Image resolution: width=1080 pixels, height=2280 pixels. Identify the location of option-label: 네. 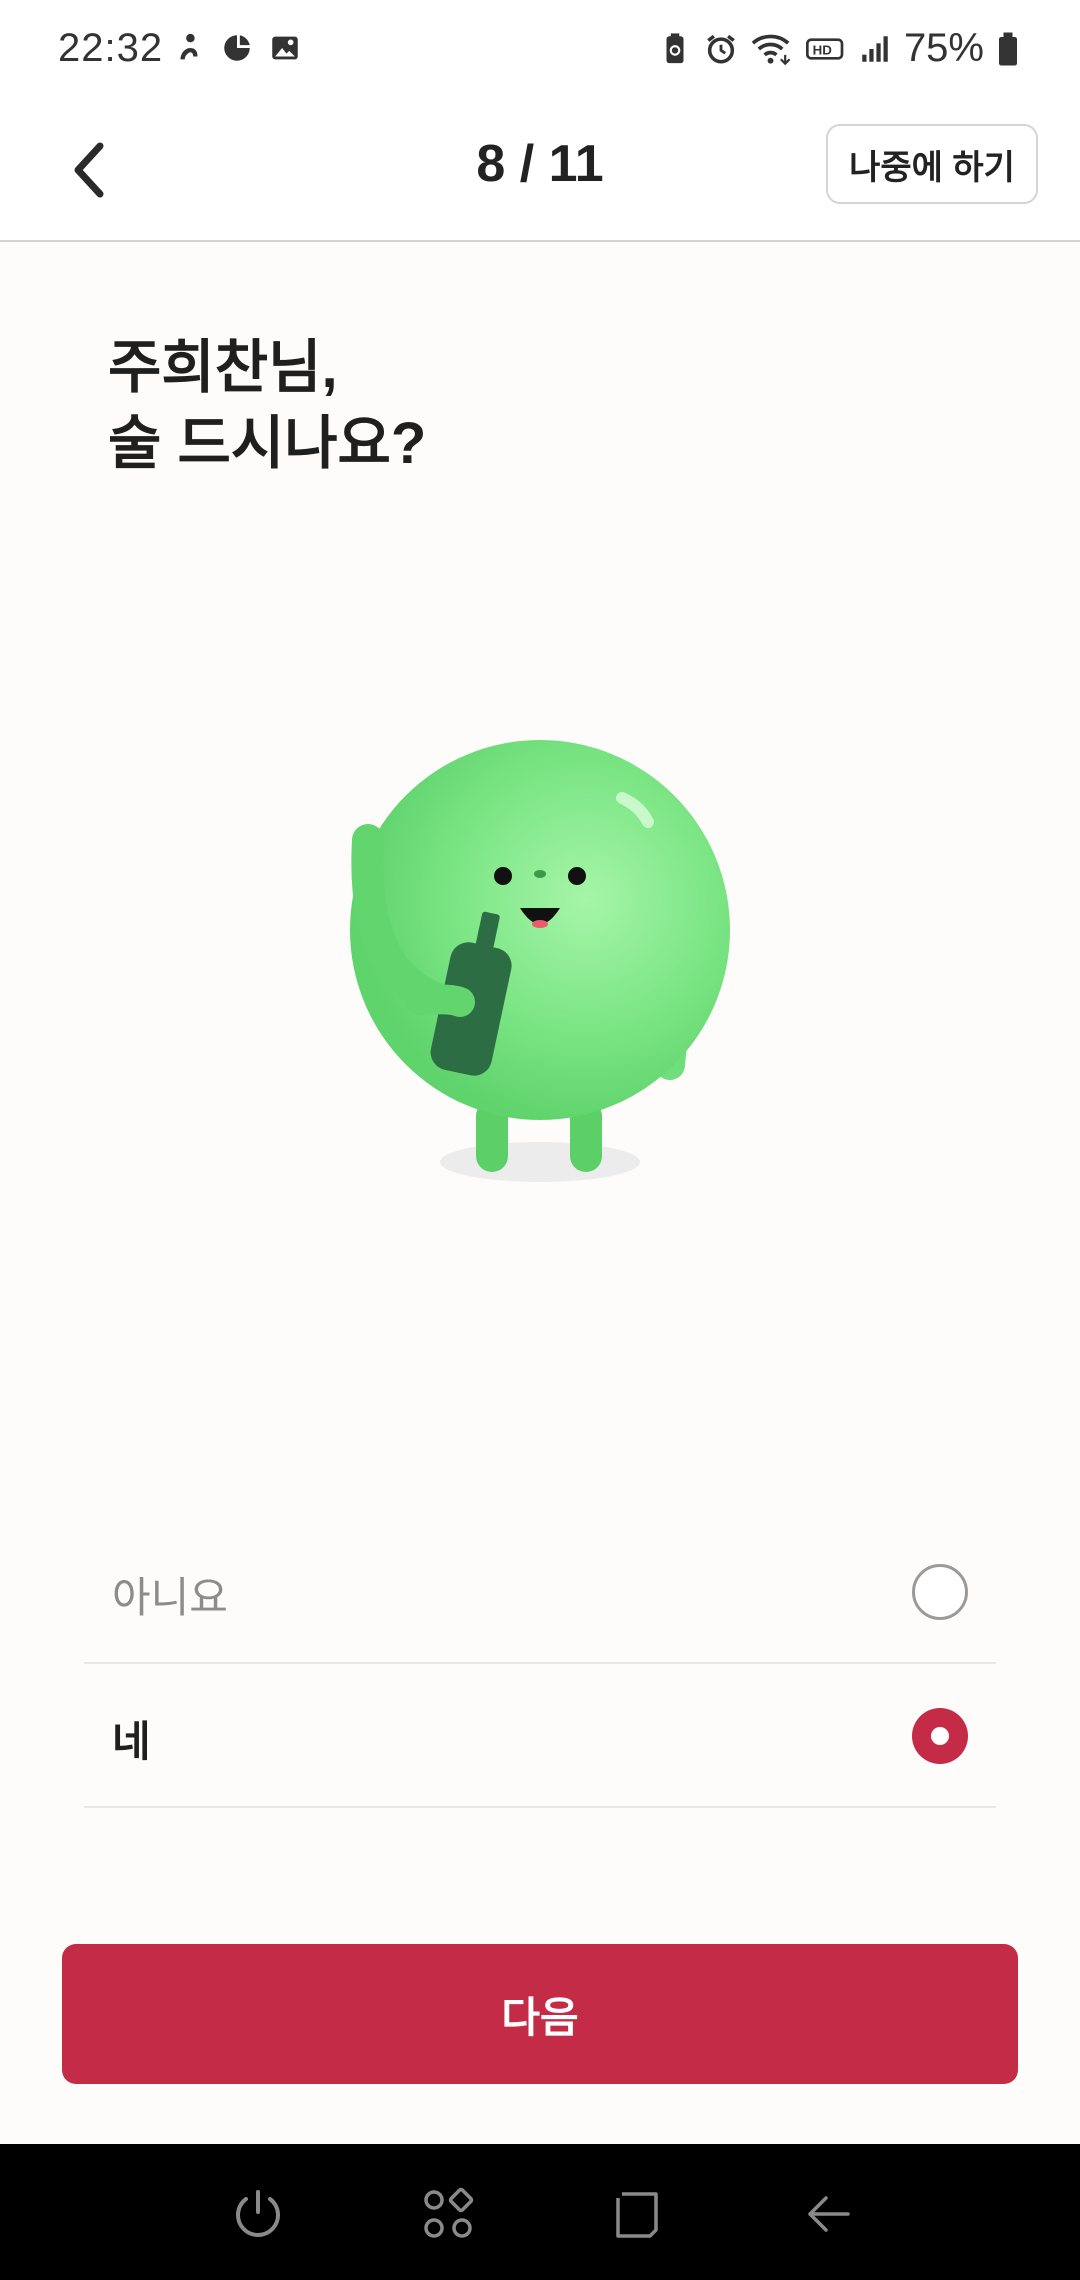
(131, 1741).